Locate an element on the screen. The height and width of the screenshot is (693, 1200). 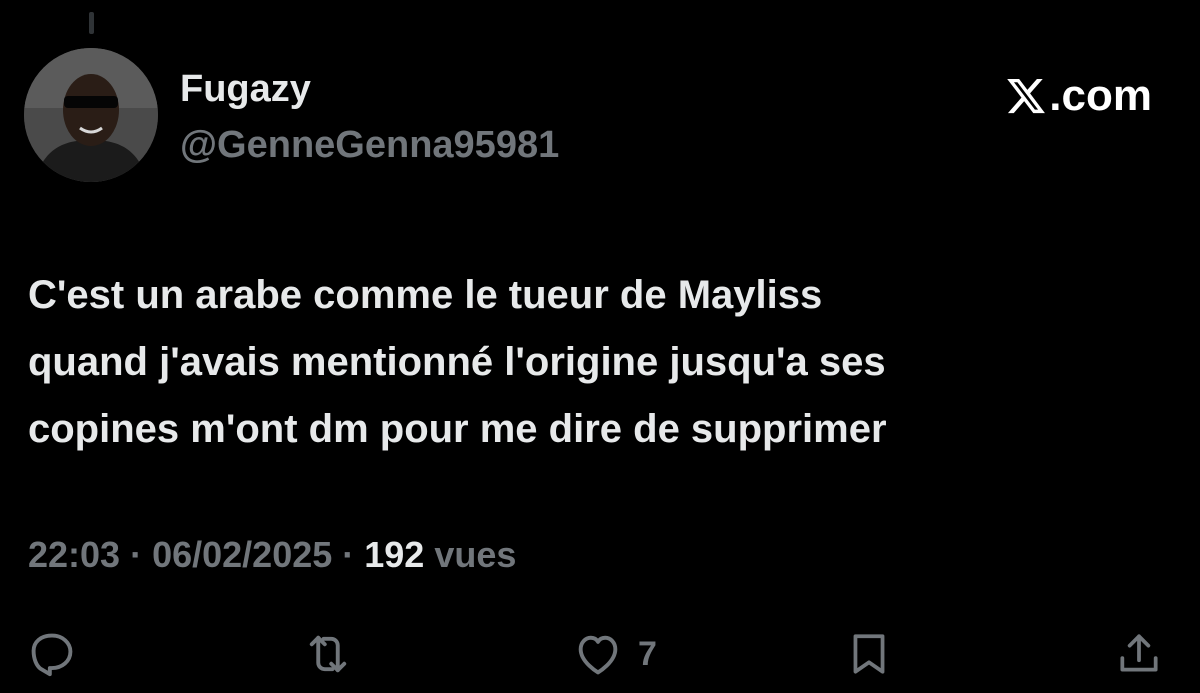
tweet-meta: 22:03 · 06/02/2025 · 192 vues is located at coordinates (272, 555).